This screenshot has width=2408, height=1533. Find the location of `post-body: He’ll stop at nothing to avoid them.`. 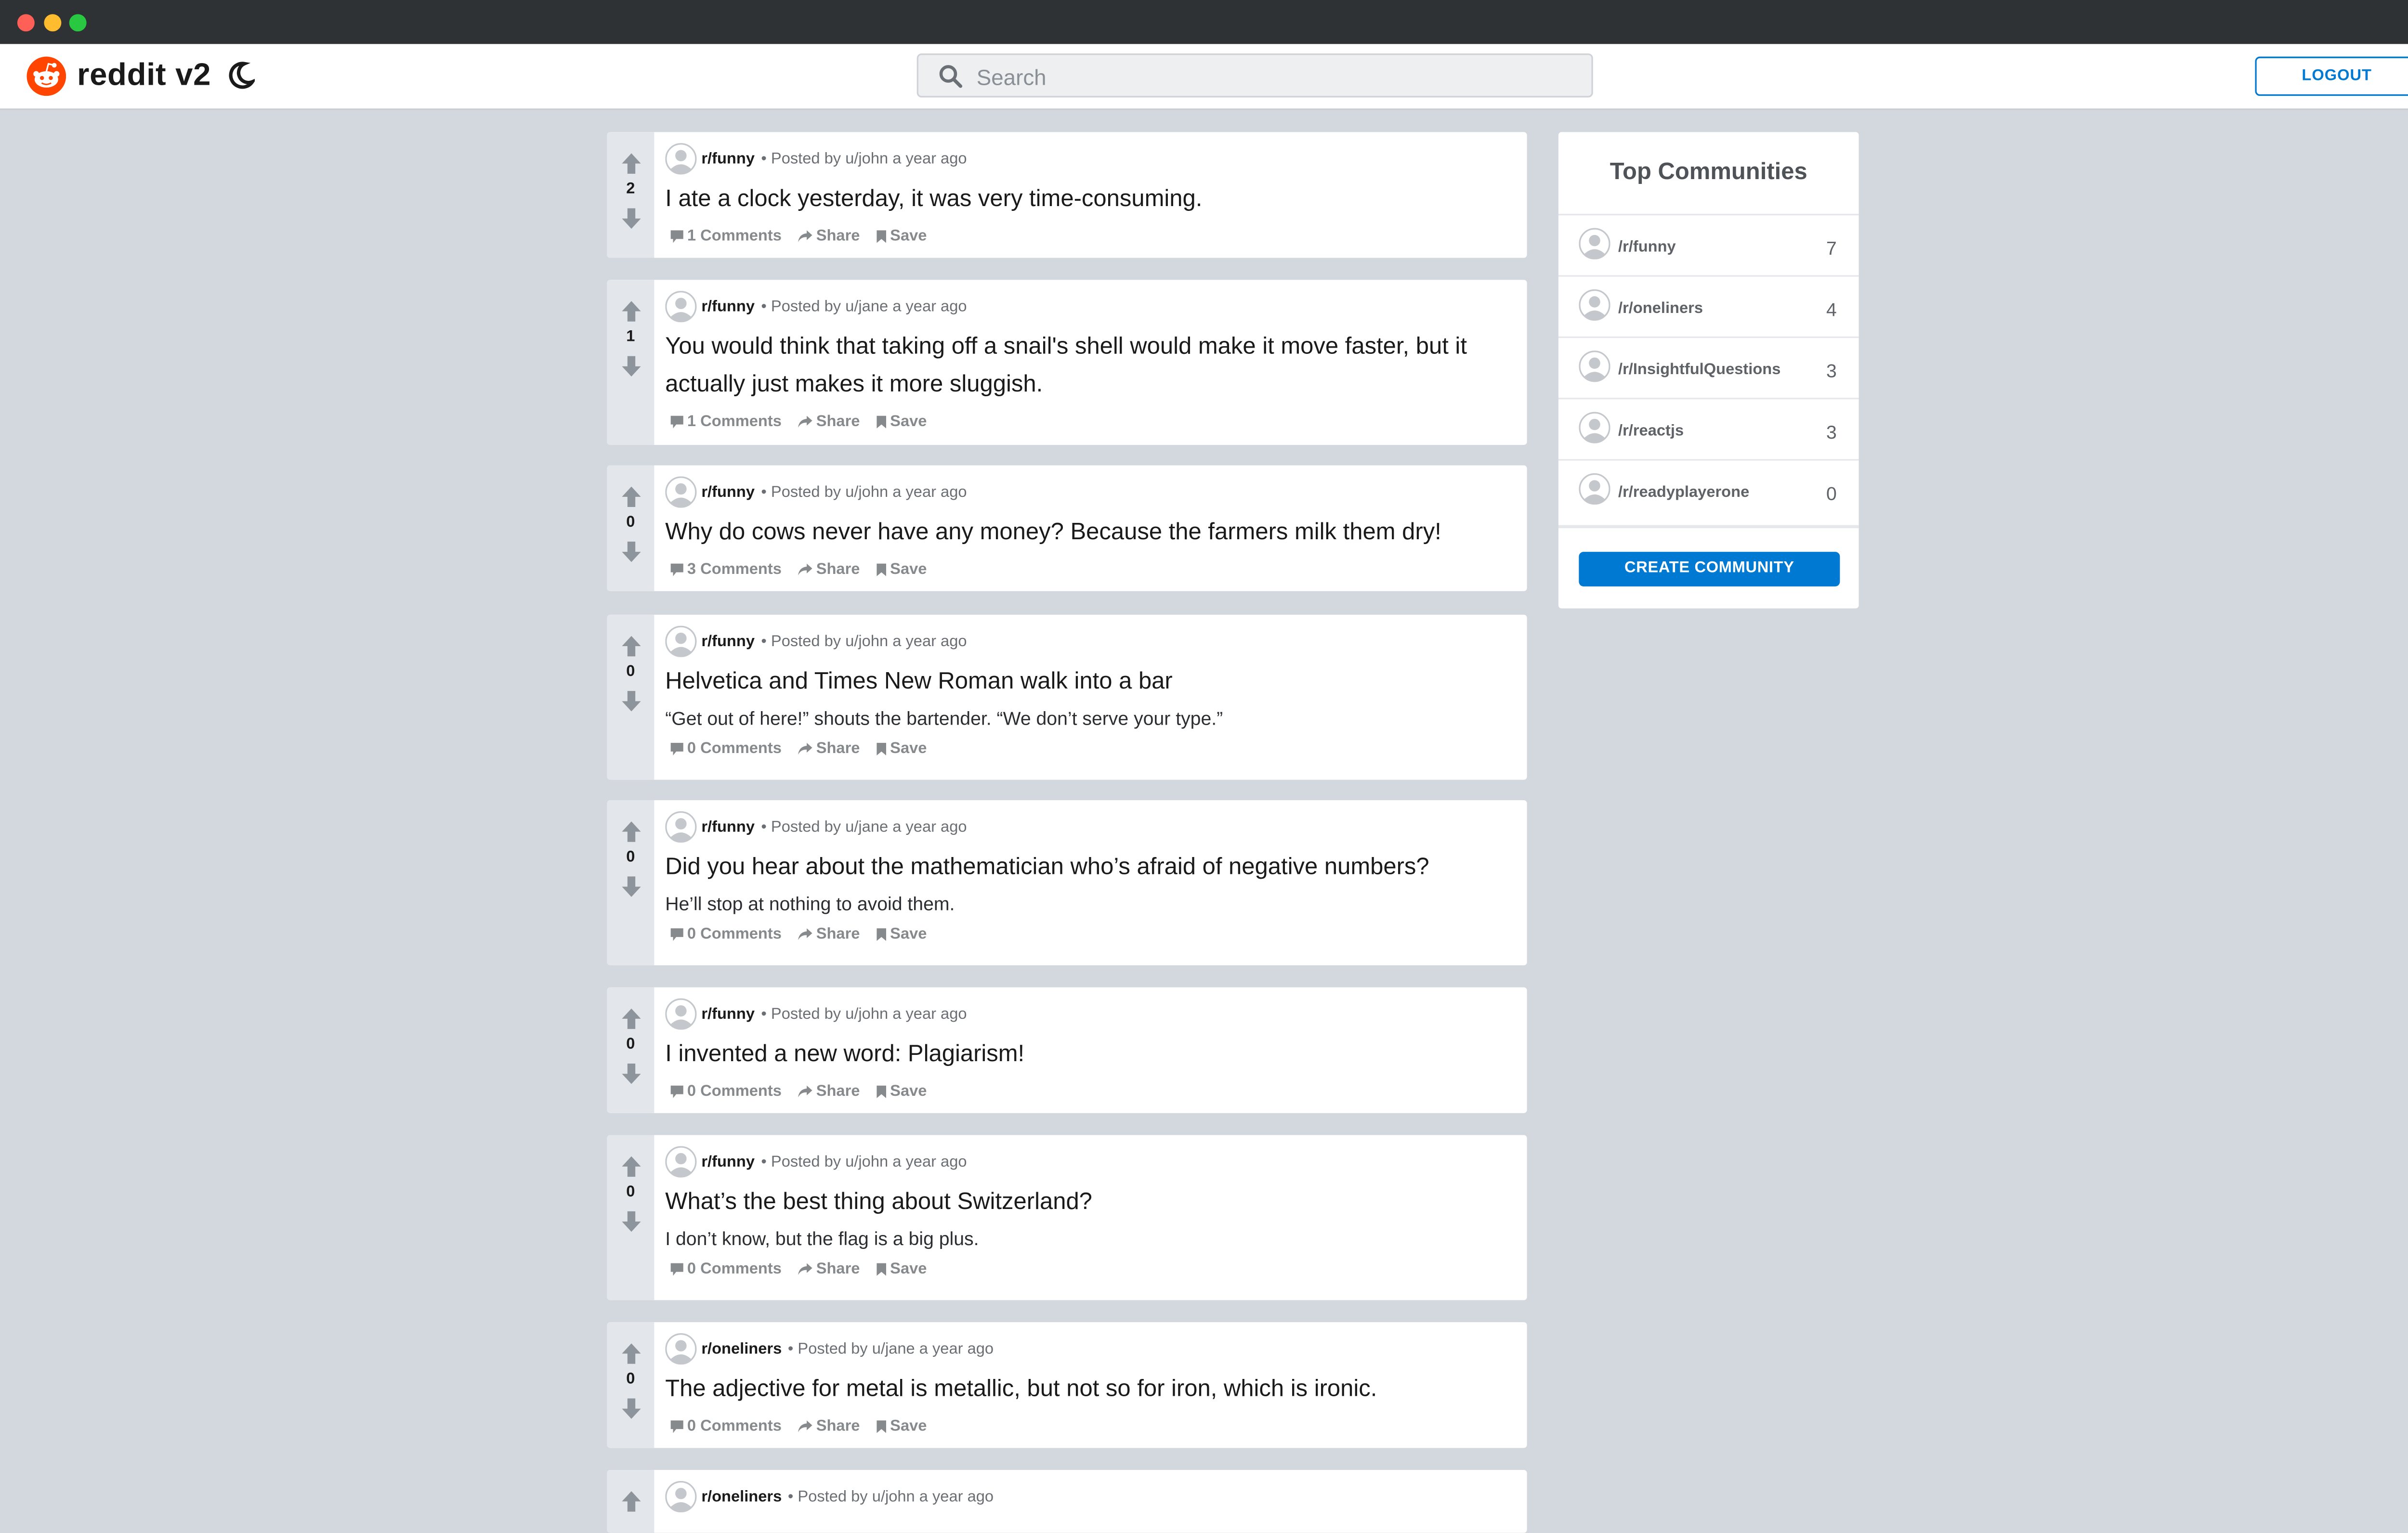

post-body: He’ll stop at nothing to avoid them. is located at coordinates (810, 904).